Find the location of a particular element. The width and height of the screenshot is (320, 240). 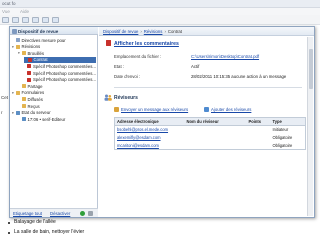

message-reviewers-action: Envoyer un message aux réviseurs is located at coordinates (151, 109).